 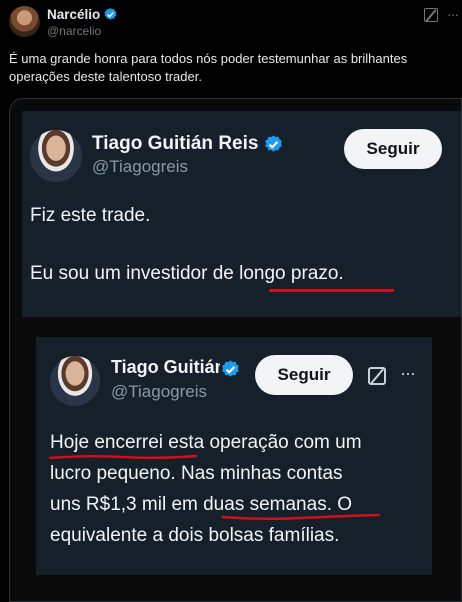 What do you see at coordinates (231, 22) in the screenshot?
I see `tweet-header: Narcélio @narcelio ···` at bounding box center [231, 22].